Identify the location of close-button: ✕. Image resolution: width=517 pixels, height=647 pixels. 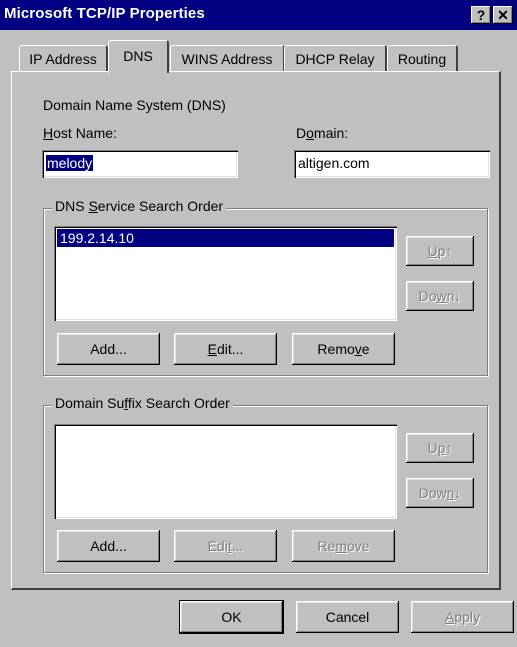
(503, 15).